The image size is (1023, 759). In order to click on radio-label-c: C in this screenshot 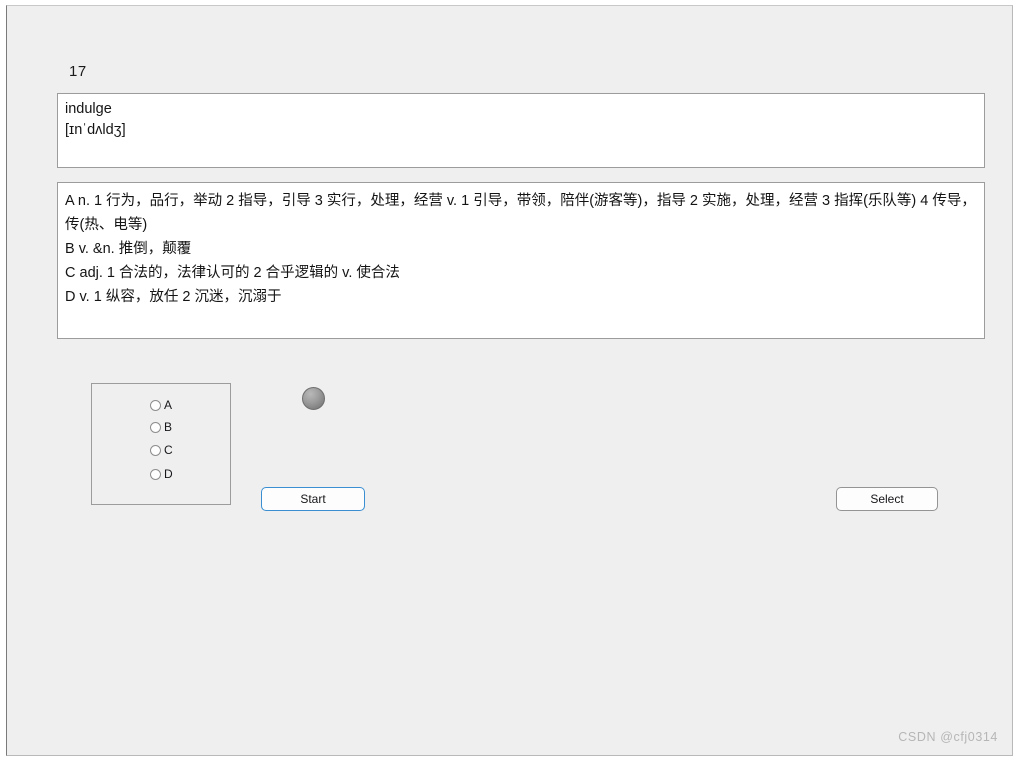, I will do `click(168, 450)`.